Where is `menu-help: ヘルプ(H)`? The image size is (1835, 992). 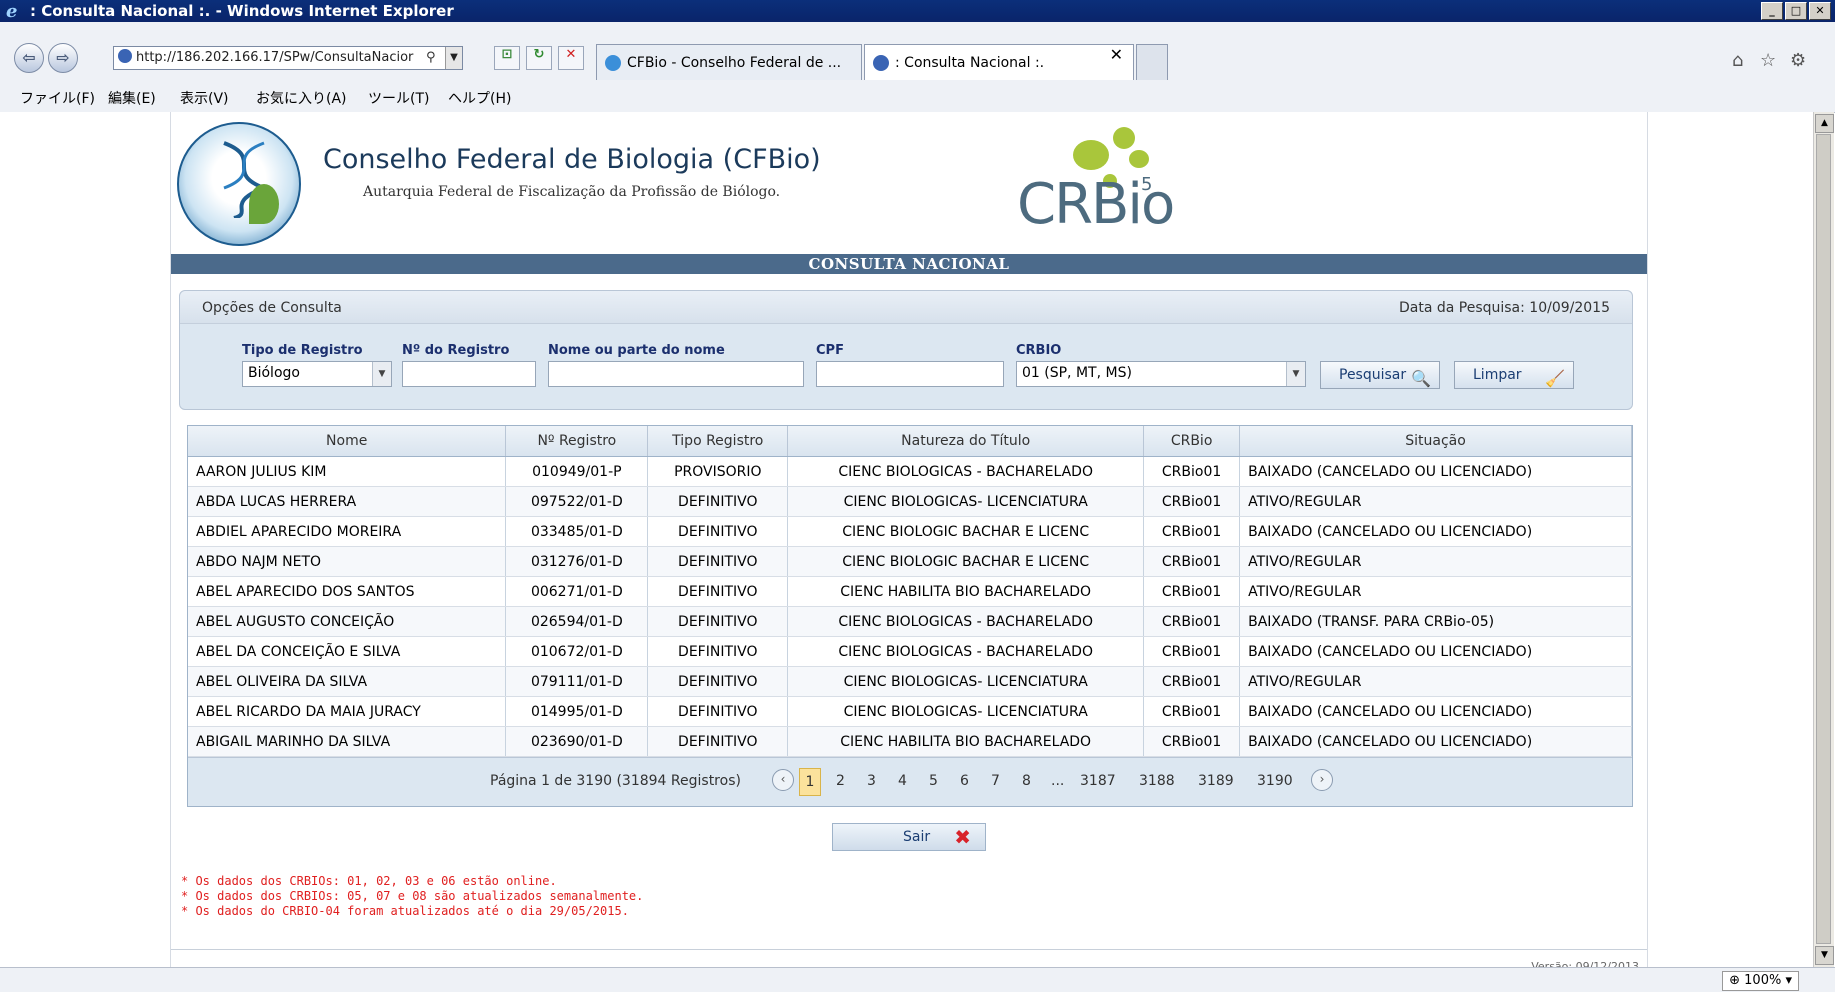
menu-help: ヘルプ(H) is located at coordinates (479, 98).